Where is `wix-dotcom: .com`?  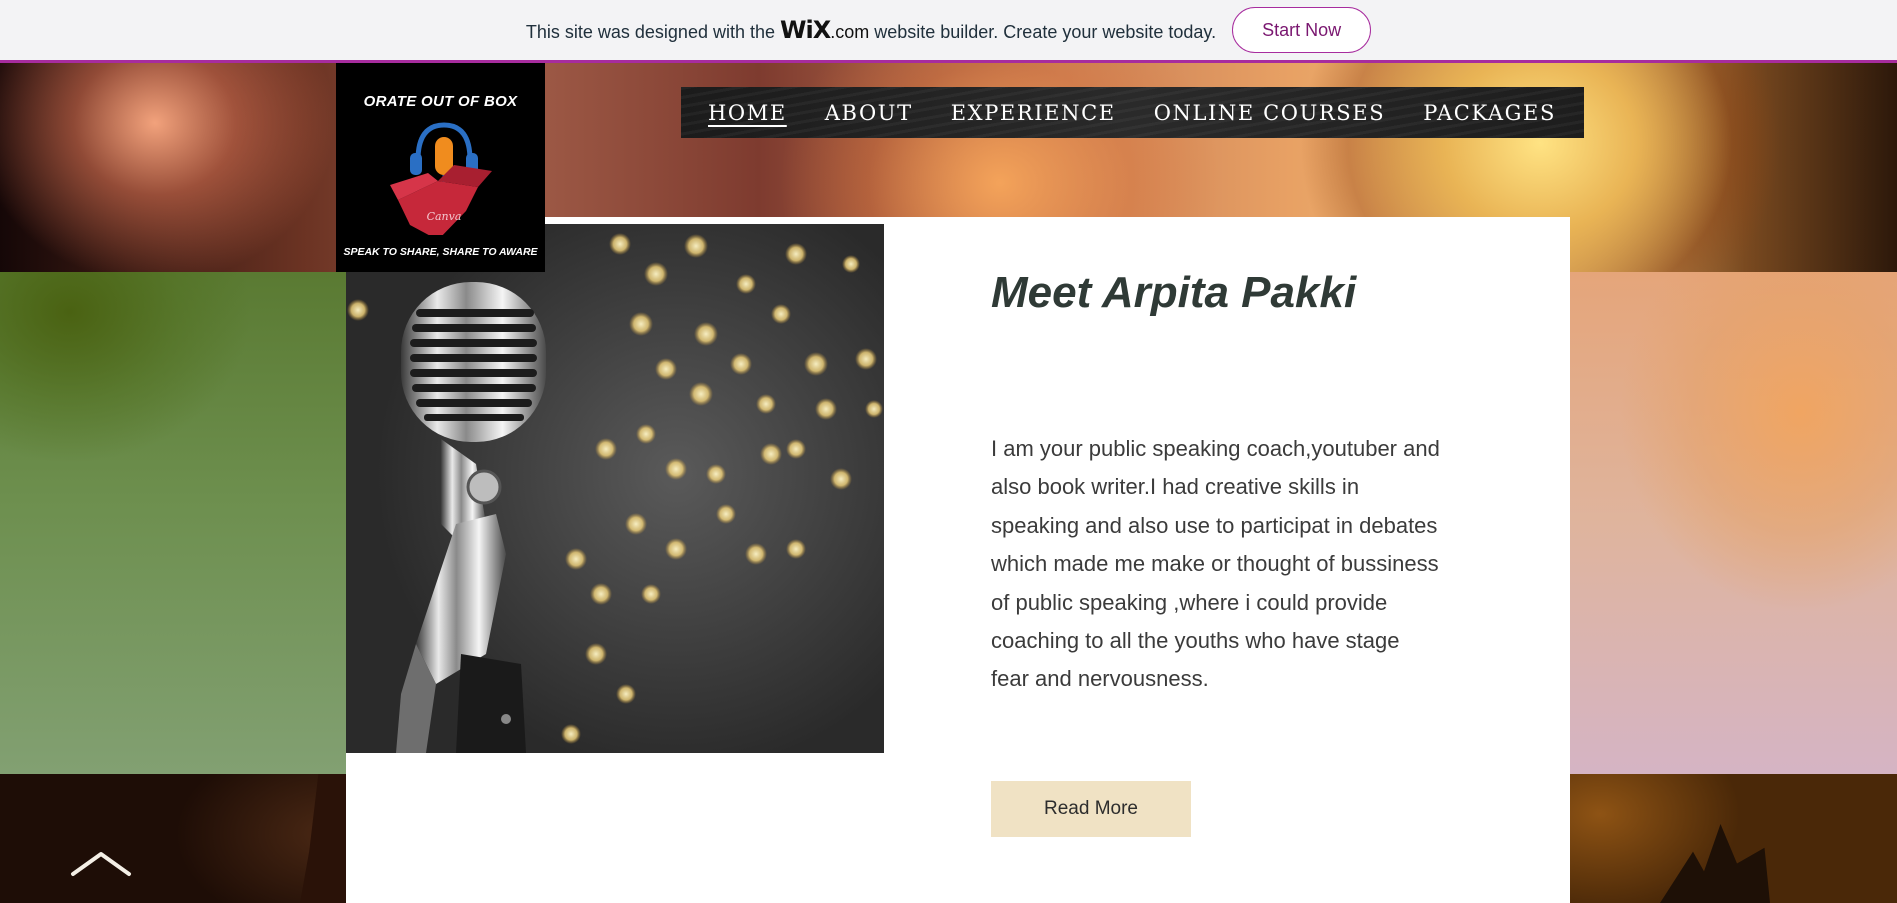
wix-dotcom: .com is located at coordinates (850, 32).